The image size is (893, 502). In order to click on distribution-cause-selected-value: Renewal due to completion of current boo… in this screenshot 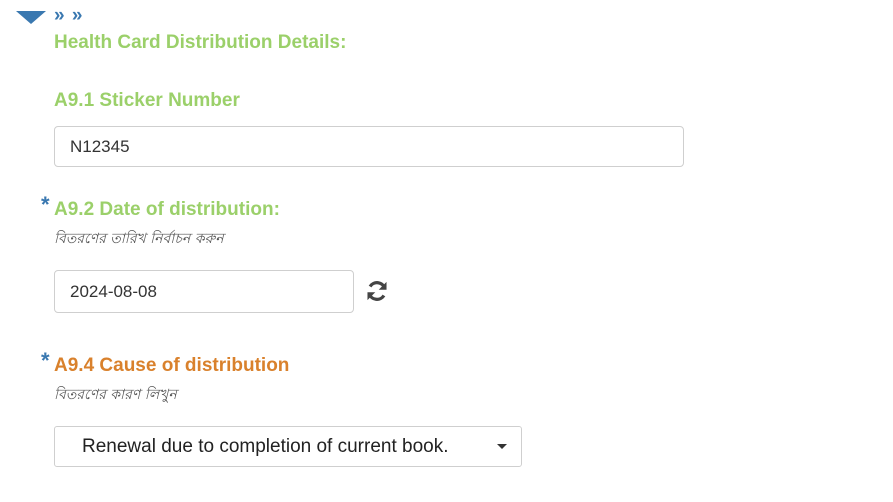, I will do `click(265, 446)`.